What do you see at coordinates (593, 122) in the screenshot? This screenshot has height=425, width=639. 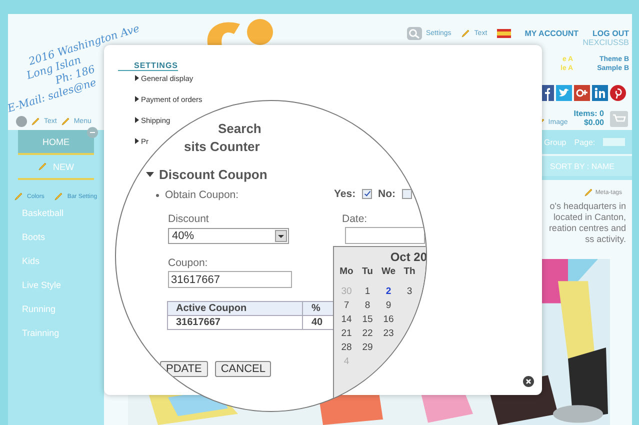 I see `cart-total: $0.00` at bounding box center [593, 122].